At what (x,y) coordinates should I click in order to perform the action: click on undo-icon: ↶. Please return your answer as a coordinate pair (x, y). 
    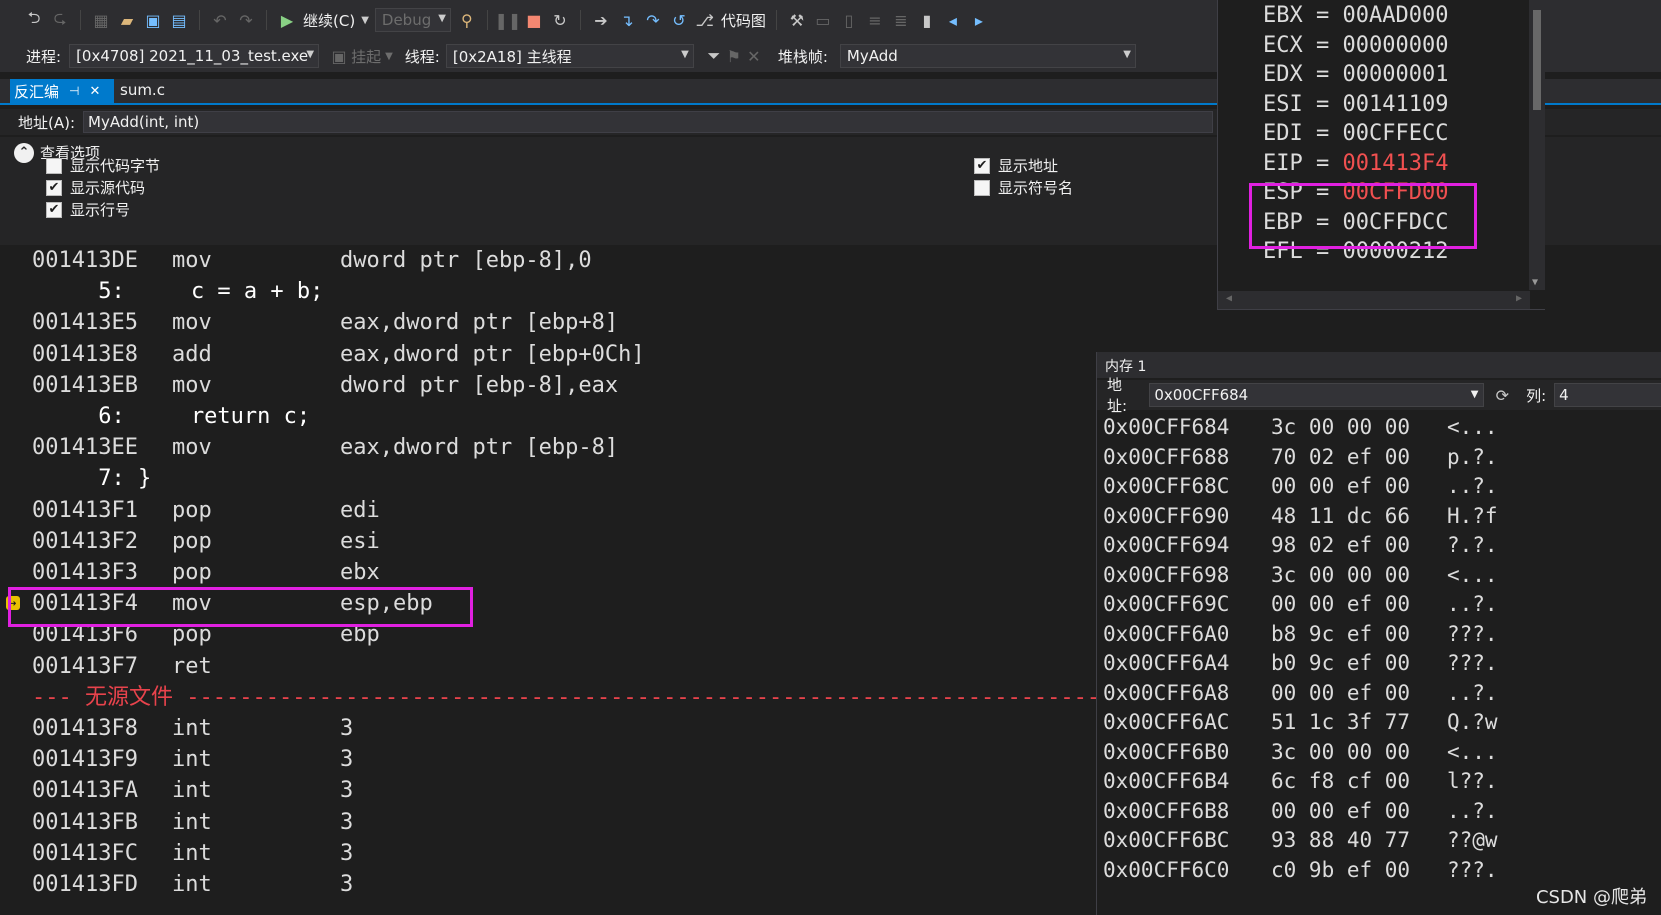
    Looking at the image, I should click on (220, 20).